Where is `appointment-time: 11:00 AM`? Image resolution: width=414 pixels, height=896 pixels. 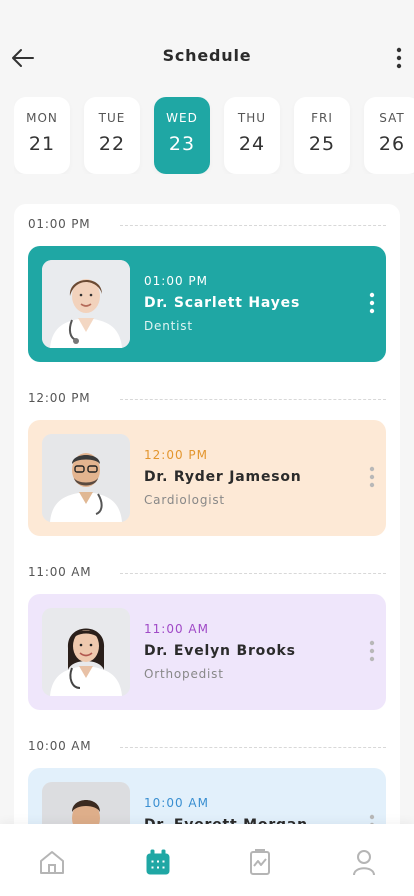
appointment-time: 11:00 AM is located at coordinates (176, 629).